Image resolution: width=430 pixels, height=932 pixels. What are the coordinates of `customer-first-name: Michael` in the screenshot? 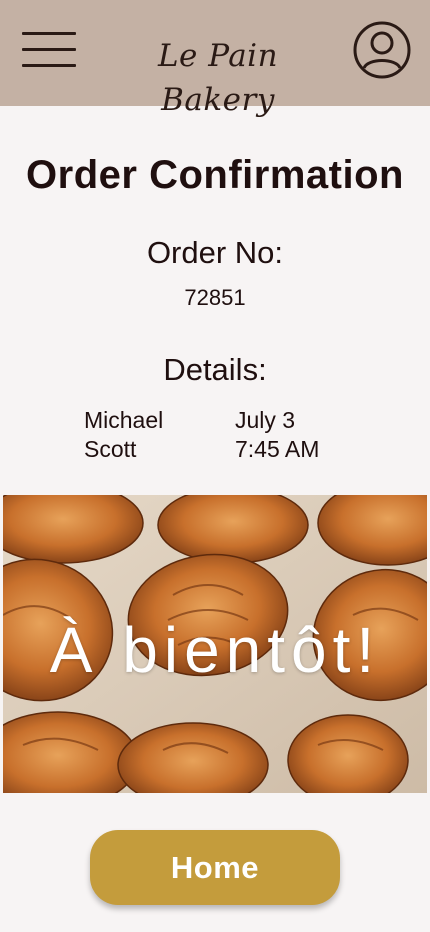 It's located at (124, 420).